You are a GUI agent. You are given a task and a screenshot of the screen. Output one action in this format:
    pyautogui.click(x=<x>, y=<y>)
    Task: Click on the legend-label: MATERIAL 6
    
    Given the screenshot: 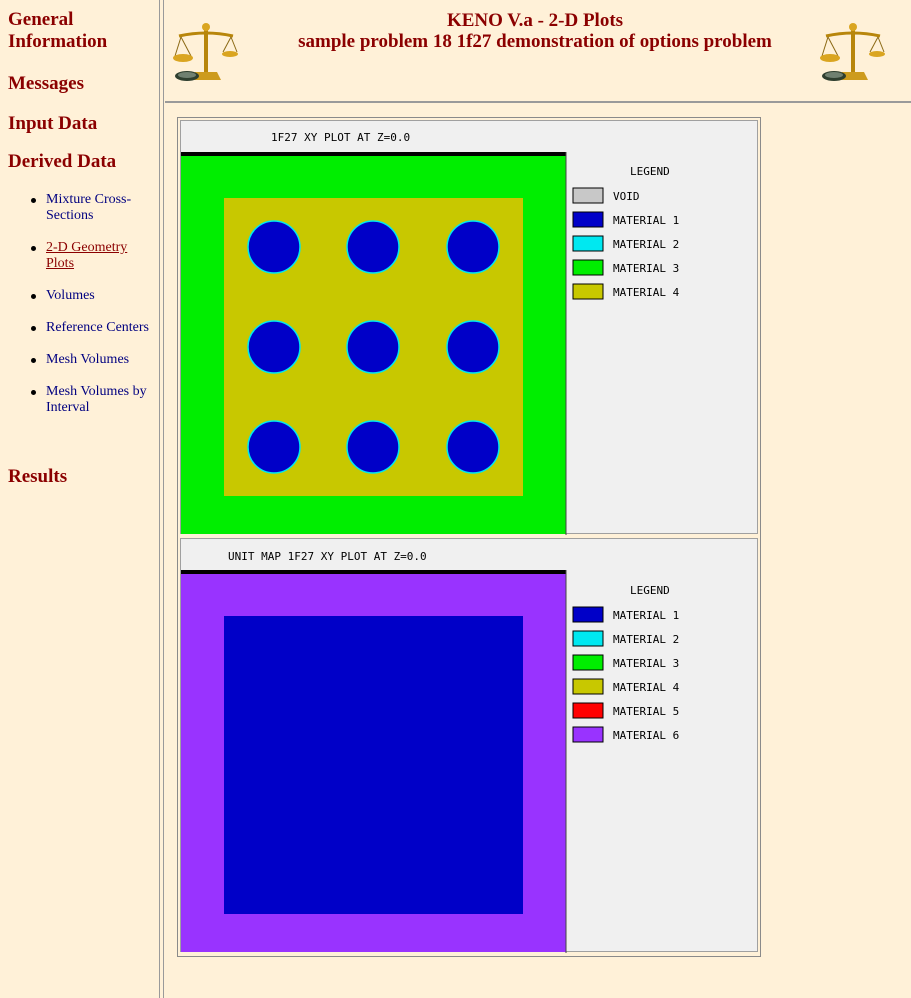 What is the action you would take?
    pyautogui.click(x=646, y=735)
    